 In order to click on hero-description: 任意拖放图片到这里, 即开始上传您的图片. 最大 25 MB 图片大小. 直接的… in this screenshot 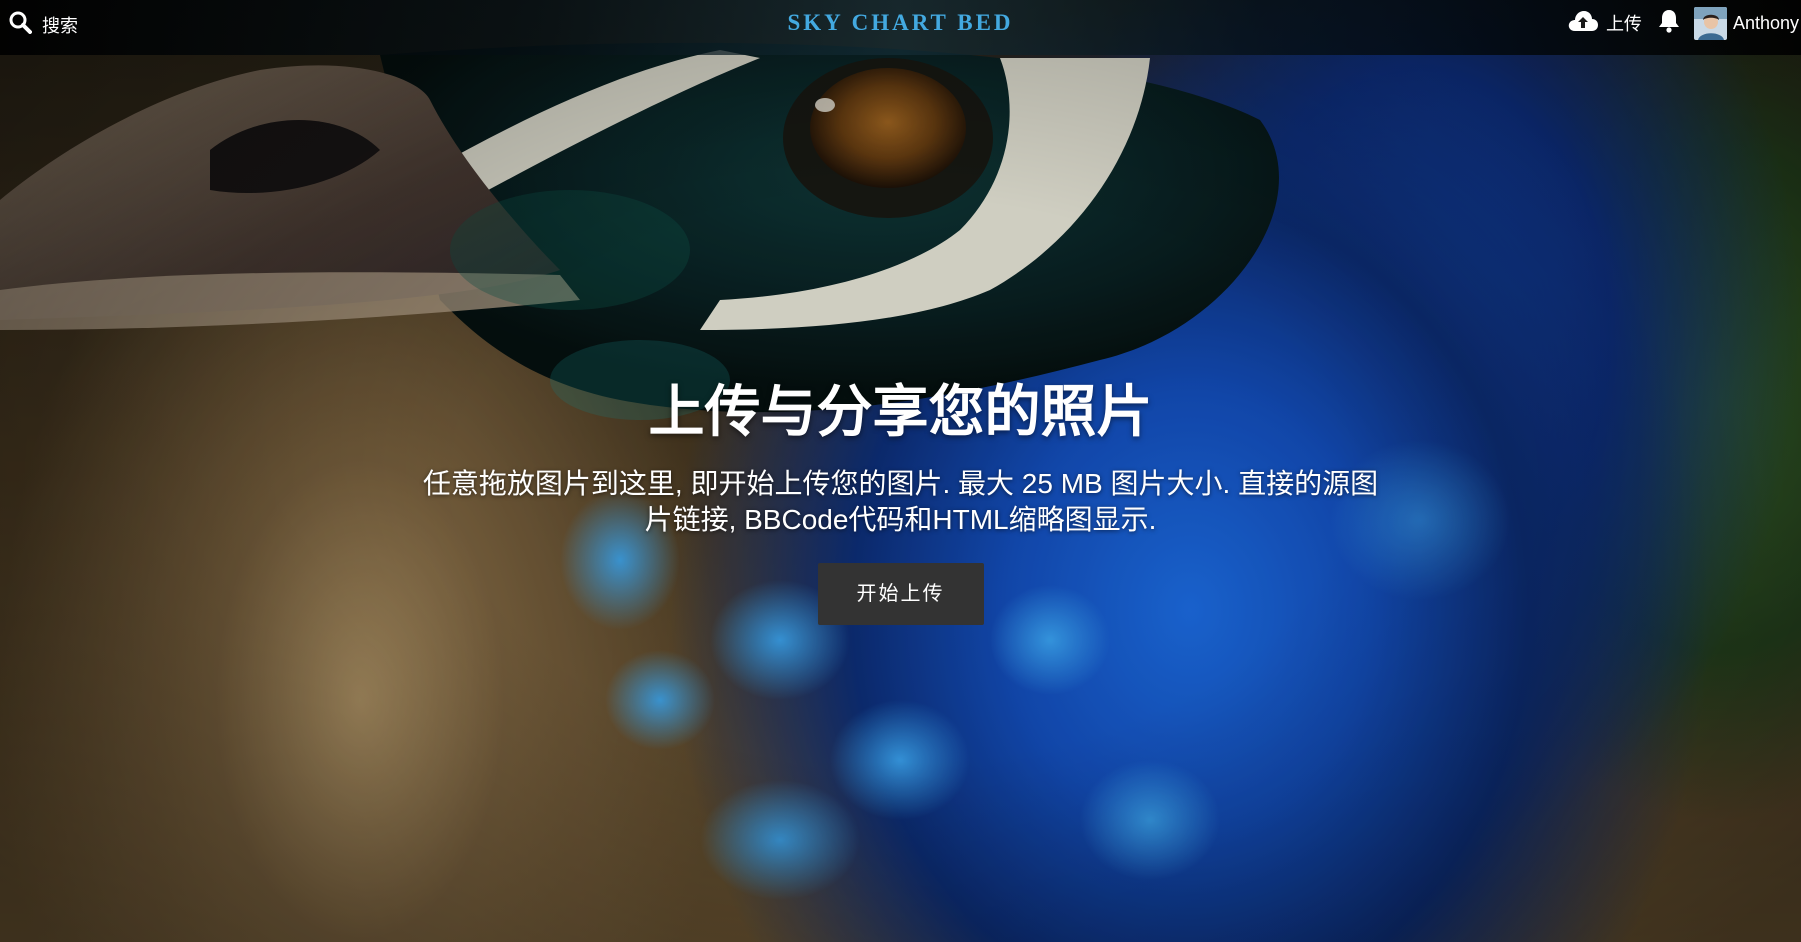, I will do `click(900, 501)`.